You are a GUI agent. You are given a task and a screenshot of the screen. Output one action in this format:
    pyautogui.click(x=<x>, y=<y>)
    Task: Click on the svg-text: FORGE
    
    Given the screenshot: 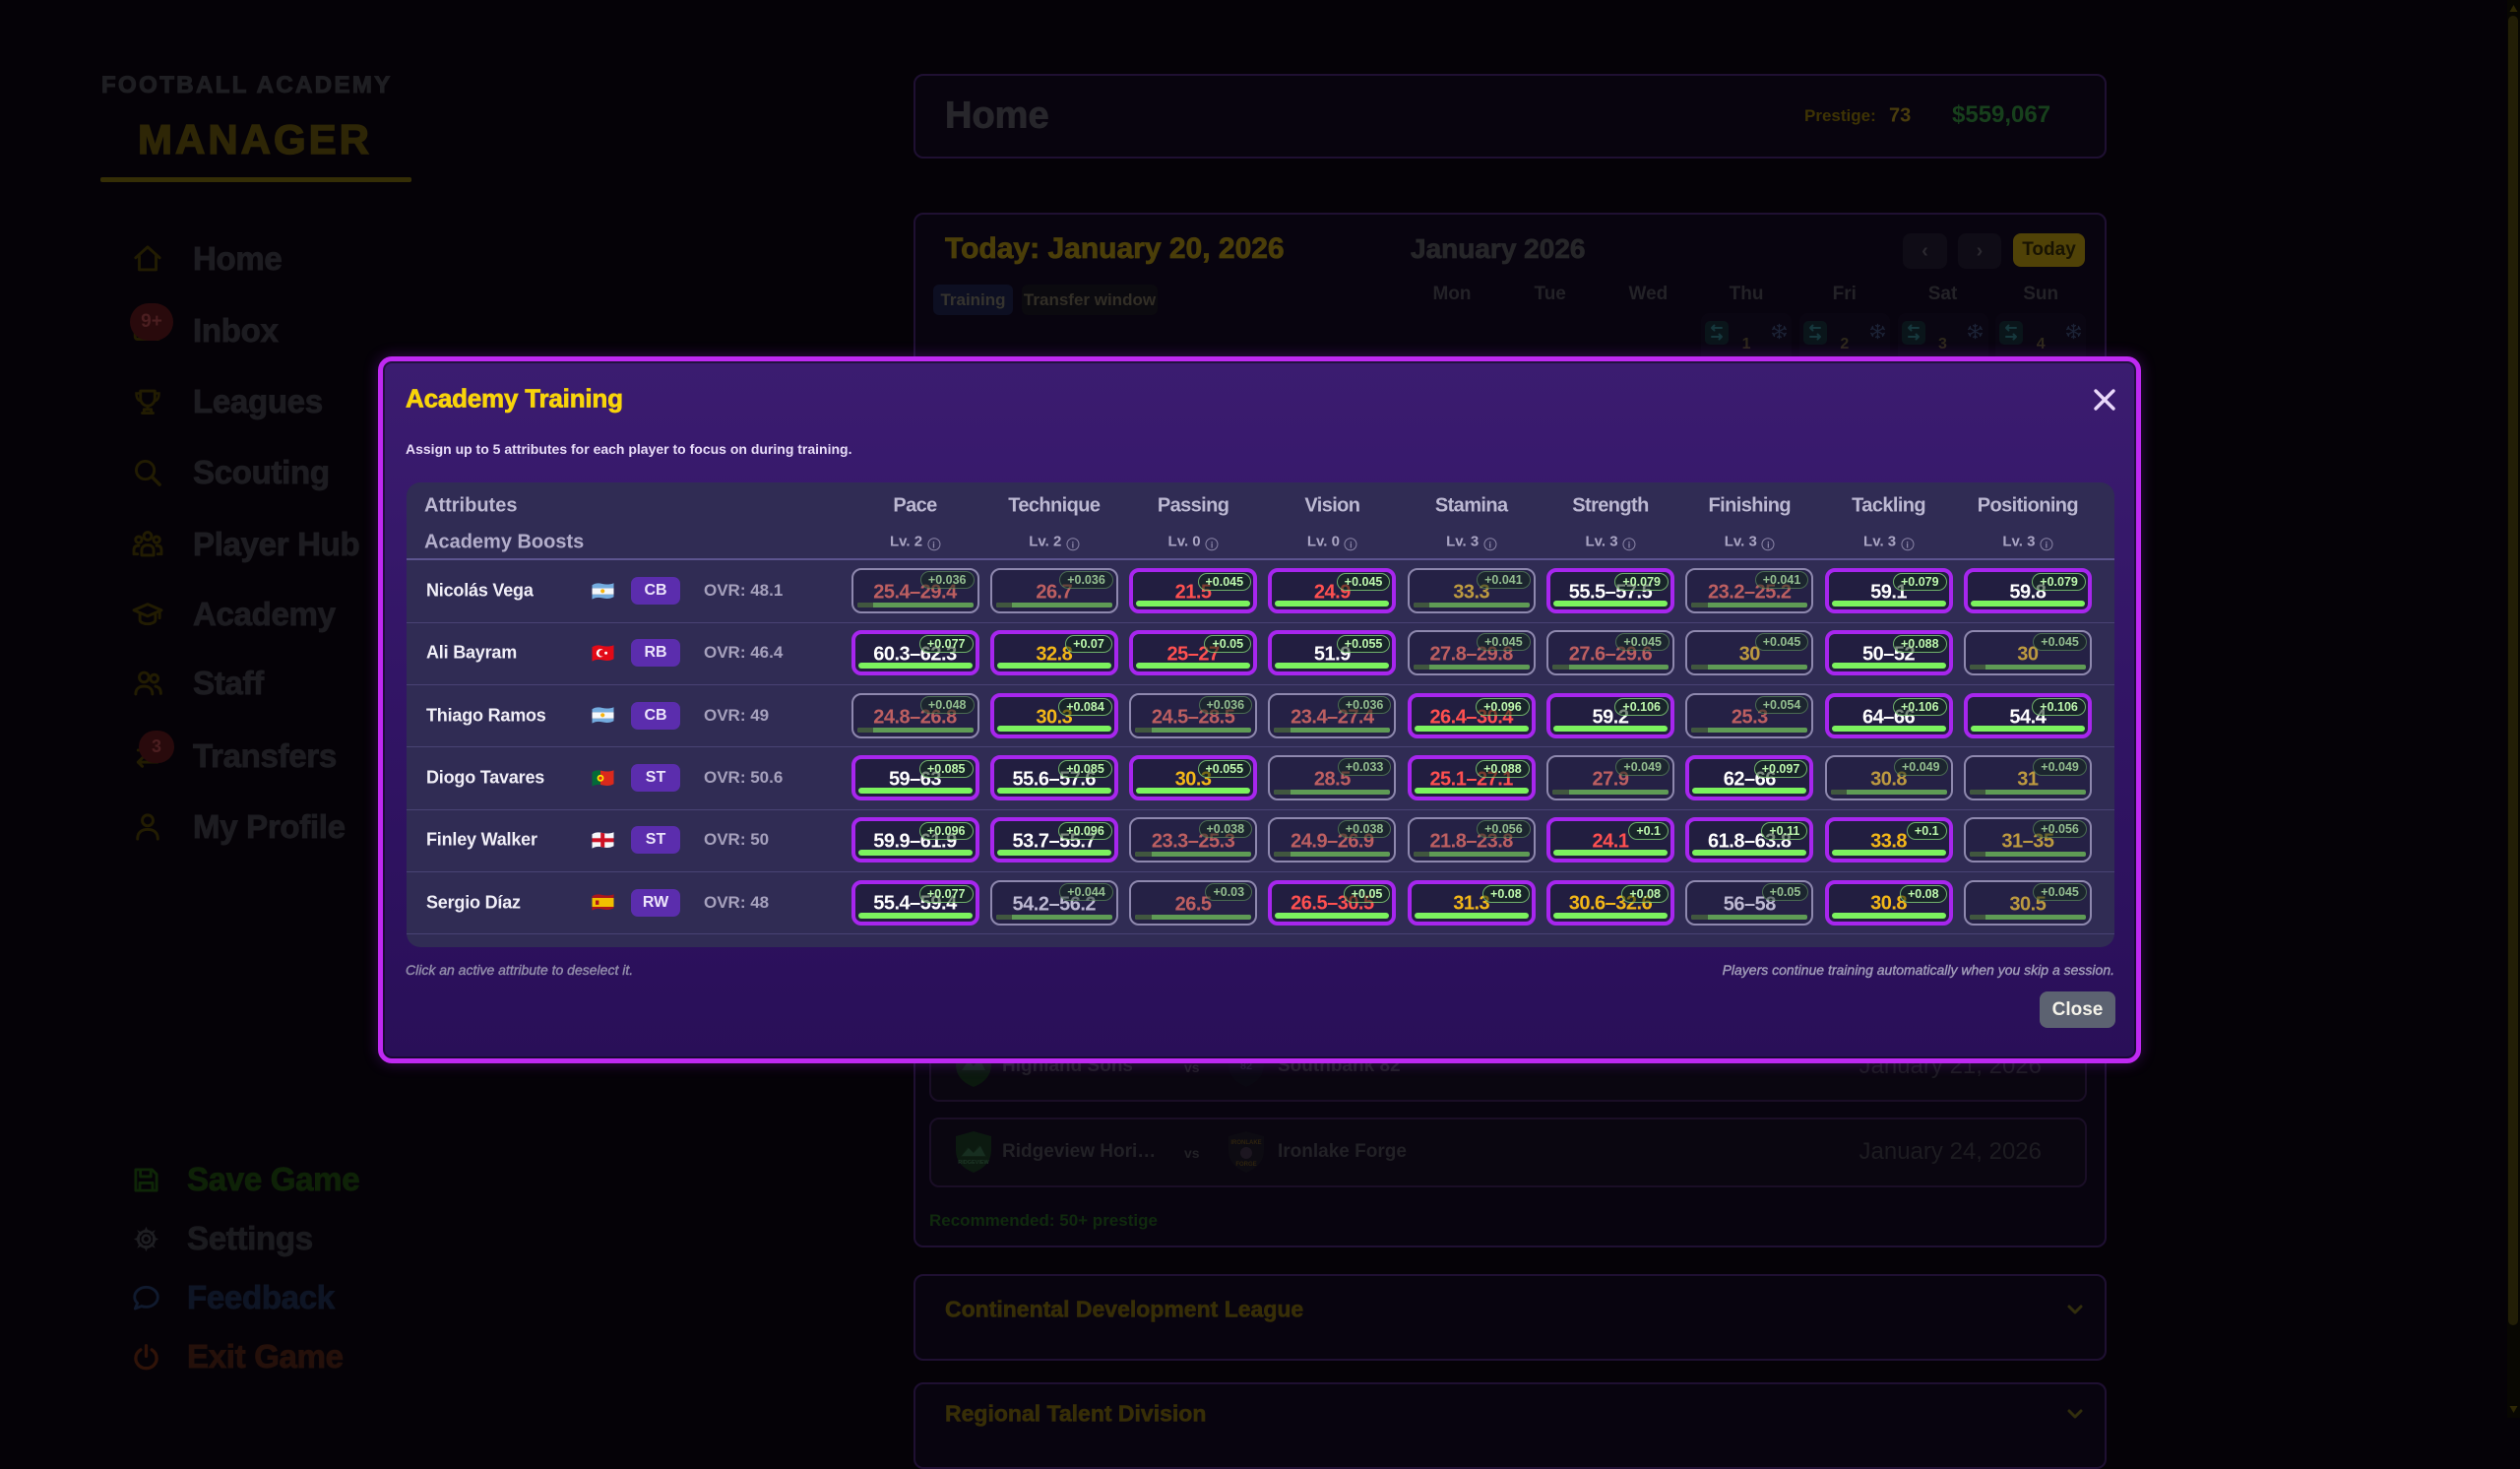 What is the action you would take?
    pyautogui.click(x=1245, y=1165)
    